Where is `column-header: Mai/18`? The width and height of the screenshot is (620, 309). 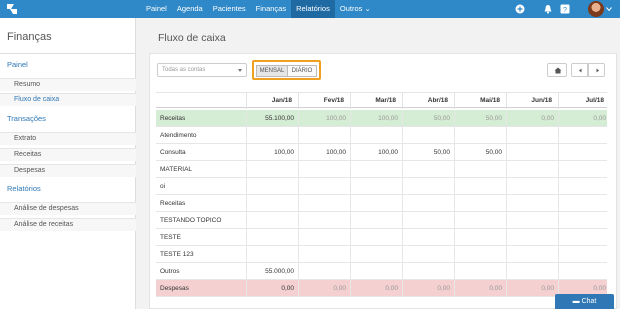 column-header: Mai/18 is located at coordinates (480, 101).